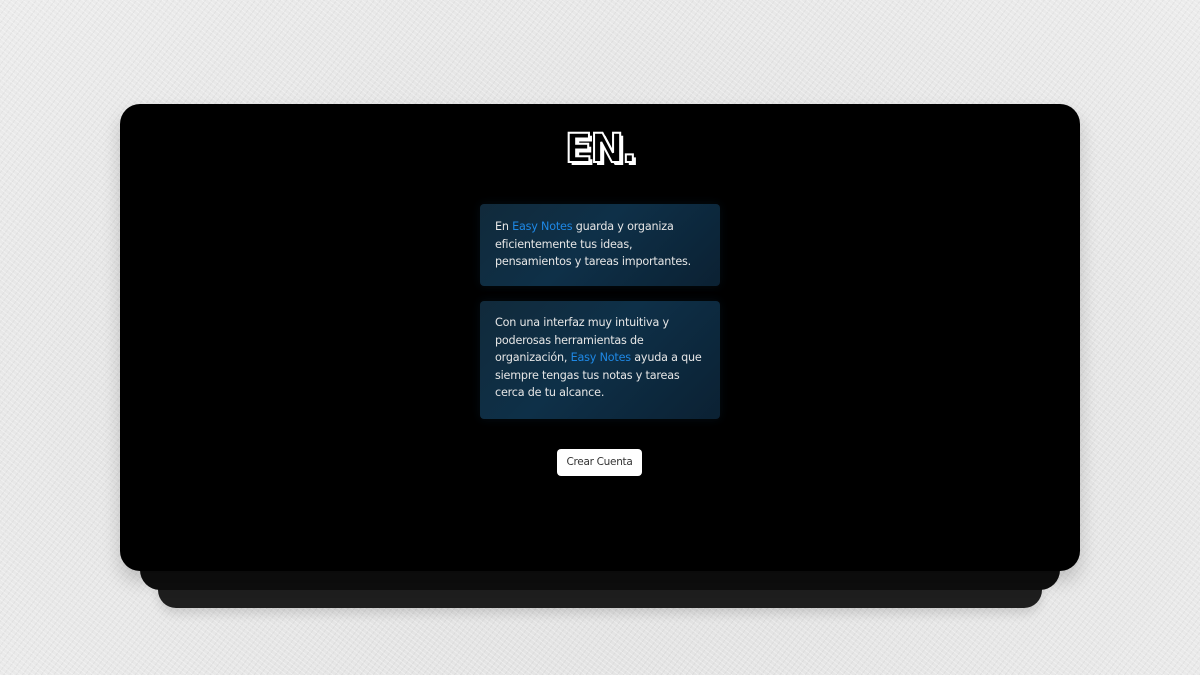 The width and height of the screenshot is (1200, 675). What do you see at coordinates (504, 226) in the screenshot?
I see `card-text-prefix: En` at bounding box center [504, 226].